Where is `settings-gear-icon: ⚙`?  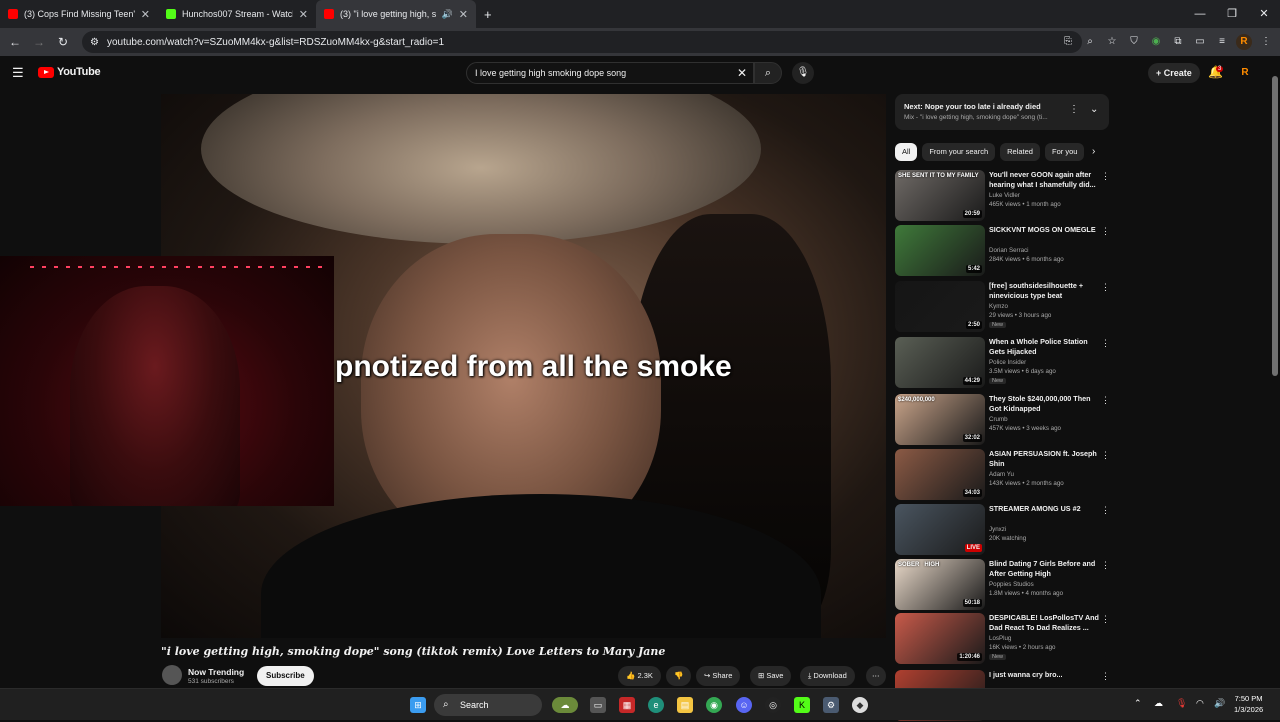
settings-gear-icon: ⚙ is located at coordinates (831, 705).